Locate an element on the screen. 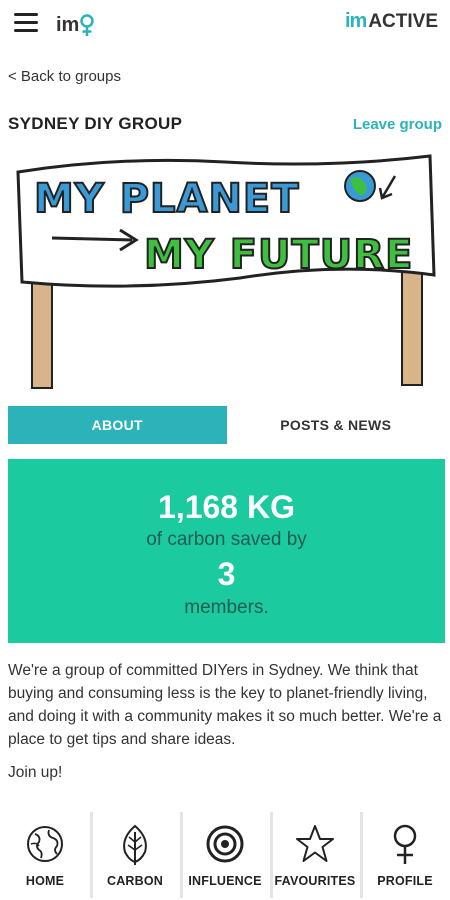 The height and width of the screenshot is (900, 450). nav-profile: PROFILE is located at coordinates (405, 855).